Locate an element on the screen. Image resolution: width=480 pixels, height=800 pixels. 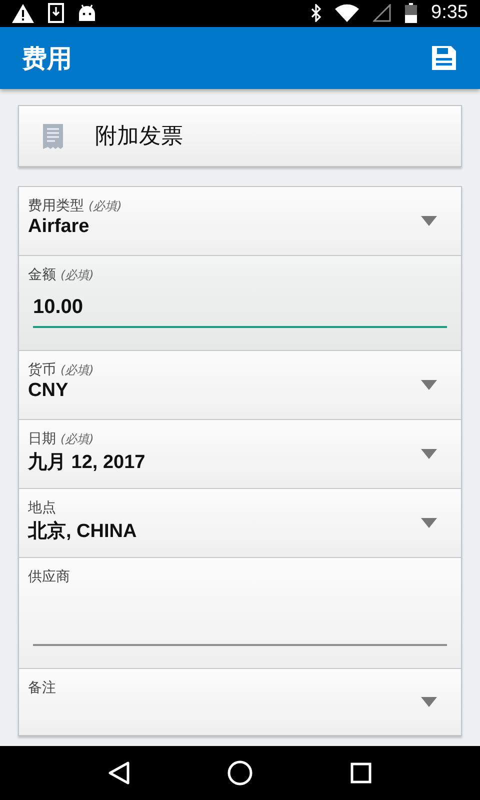
screen-title: 费用 is located at coordinates (47, 58).